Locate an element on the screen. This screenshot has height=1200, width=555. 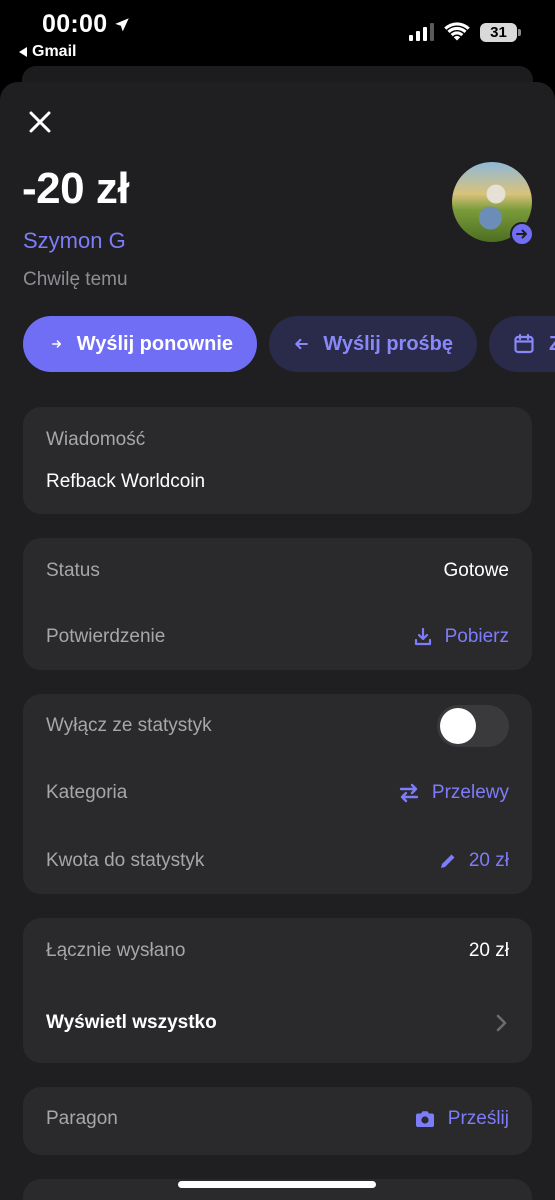
schedule-button: Z is located at coordinates (522, 344).